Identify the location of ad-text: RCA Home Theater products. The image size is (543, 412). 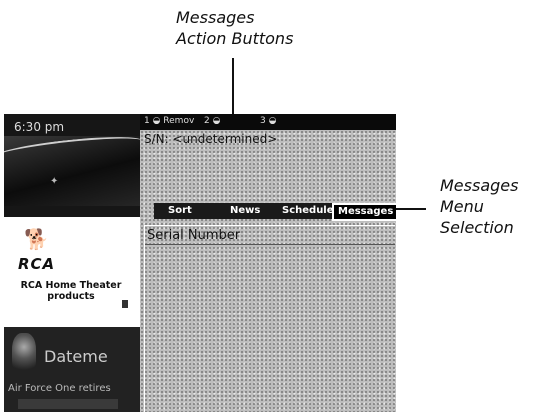
(71, 291).